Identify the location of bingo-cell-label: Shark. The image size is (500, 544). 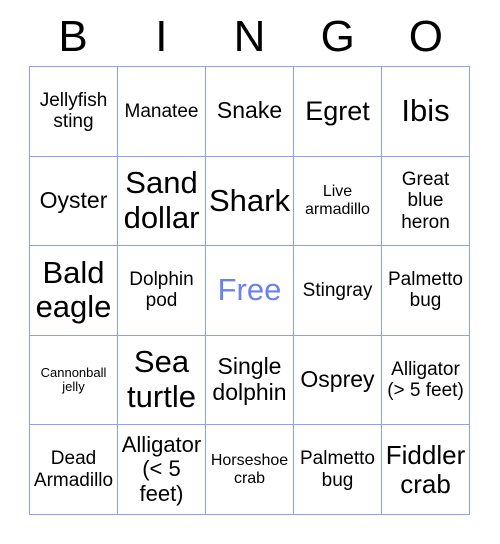
(249, 200).